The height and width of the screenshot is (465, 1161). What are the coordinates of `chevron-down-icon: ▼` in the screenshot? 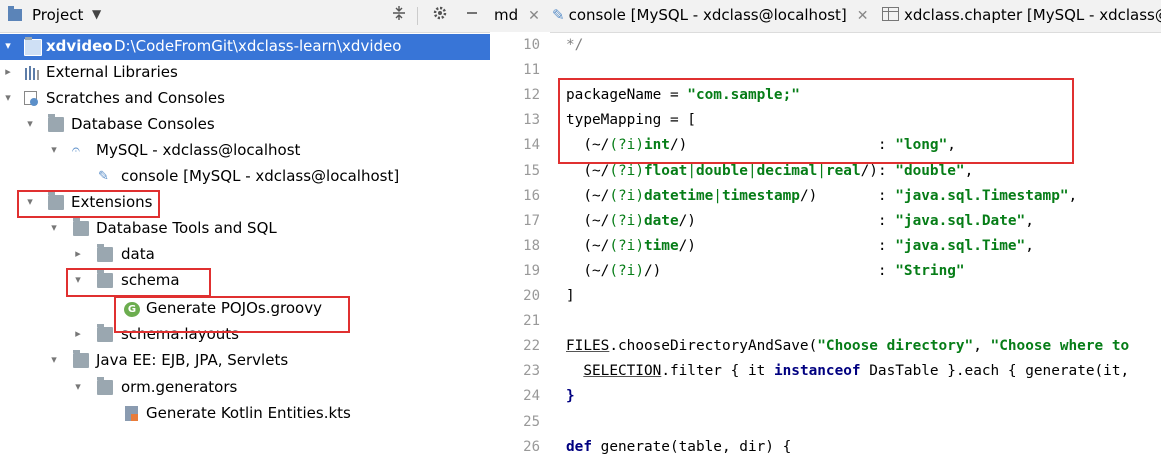 It's located at (96, 14).